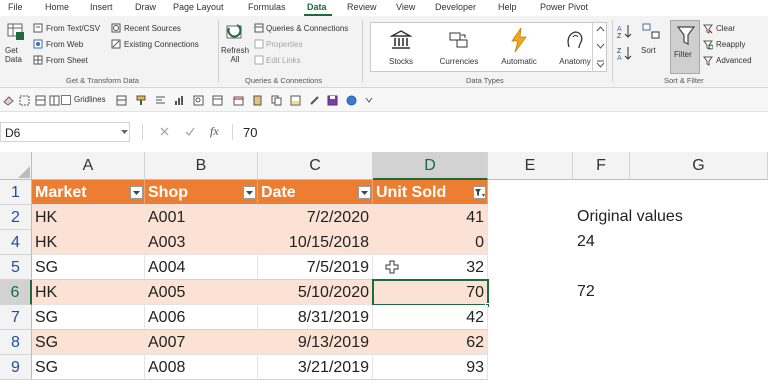  Describe the element at coordinates (332, 100) in the screenshot. I see `save-icon` at that location.